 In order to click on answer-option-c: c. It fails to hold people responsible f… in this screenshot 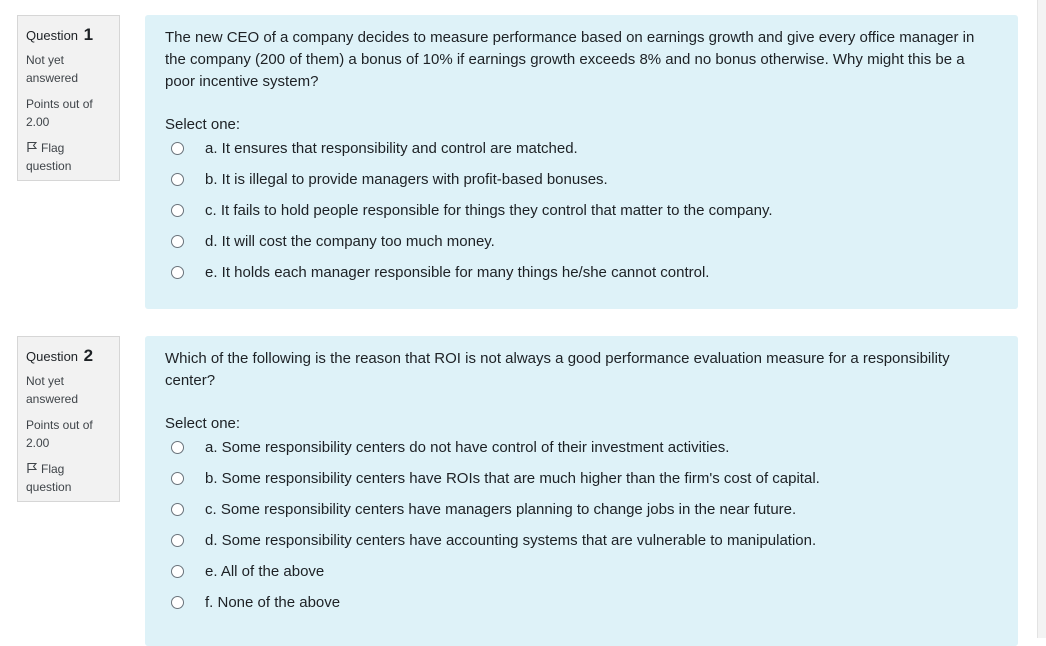, I will do `click(581, 216)`.